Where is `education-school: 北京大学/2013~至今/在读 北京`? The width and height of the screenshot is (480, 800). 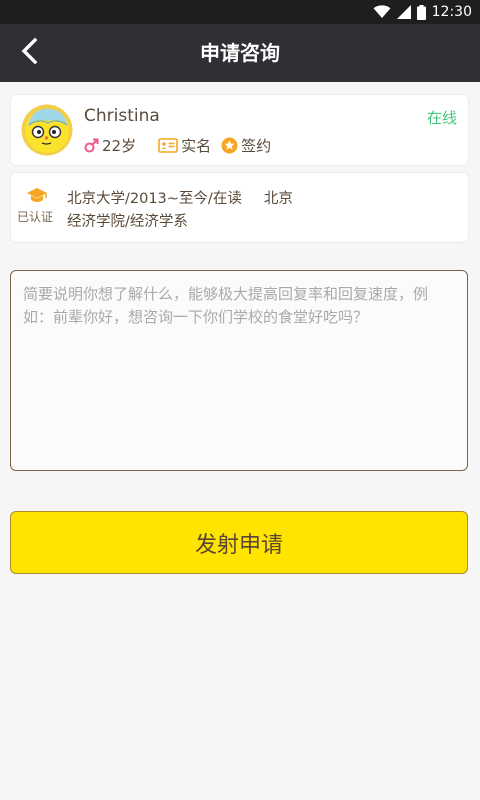 education-school: 北京大学/2013~至今/在读 北京 is located at coordinates (180, 197).